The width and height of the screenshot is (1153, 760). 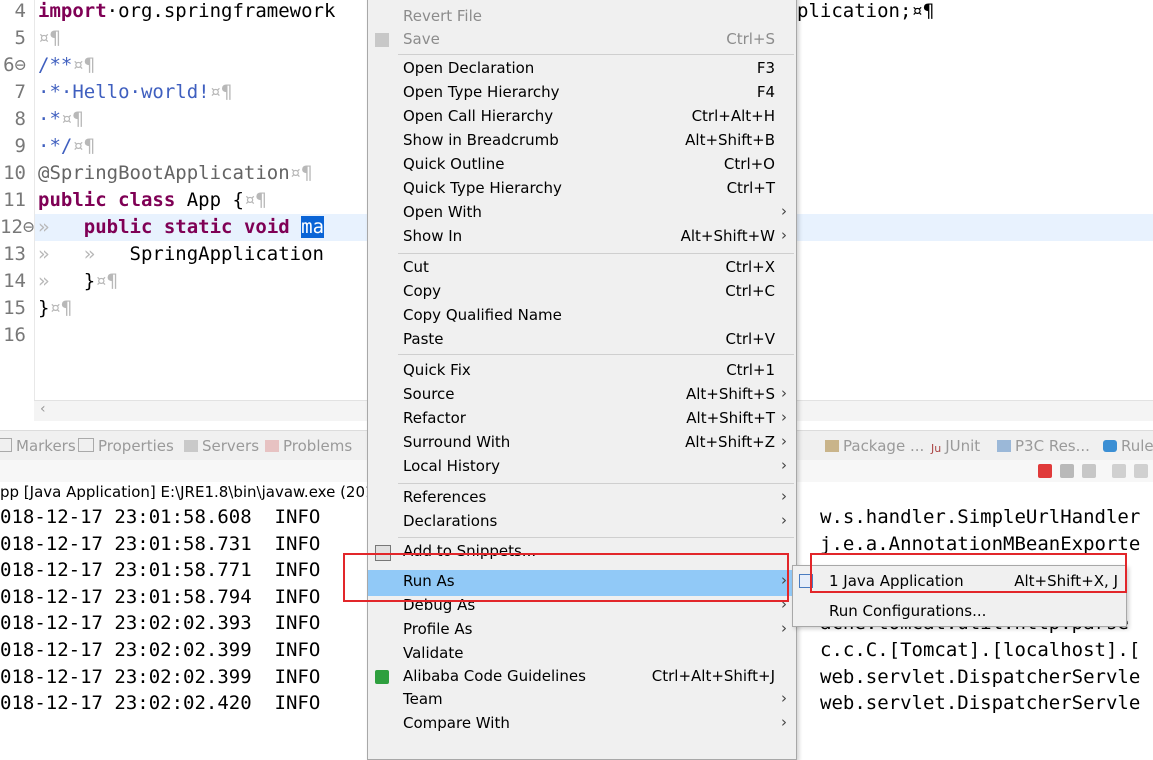 What do you see at coordinates (750, 188) in the screenshot?
I see `menu-item-shortcut: Ctrl+T` at bounding box center [750, 188].